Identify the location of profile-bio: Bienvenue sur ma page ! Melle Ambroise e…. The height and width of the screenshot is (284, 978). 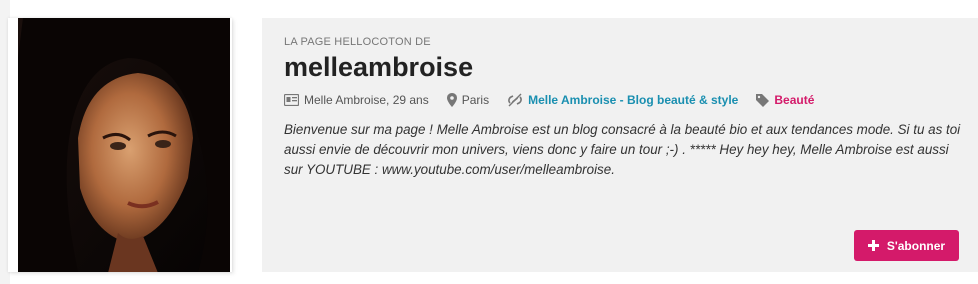
(622, 149).